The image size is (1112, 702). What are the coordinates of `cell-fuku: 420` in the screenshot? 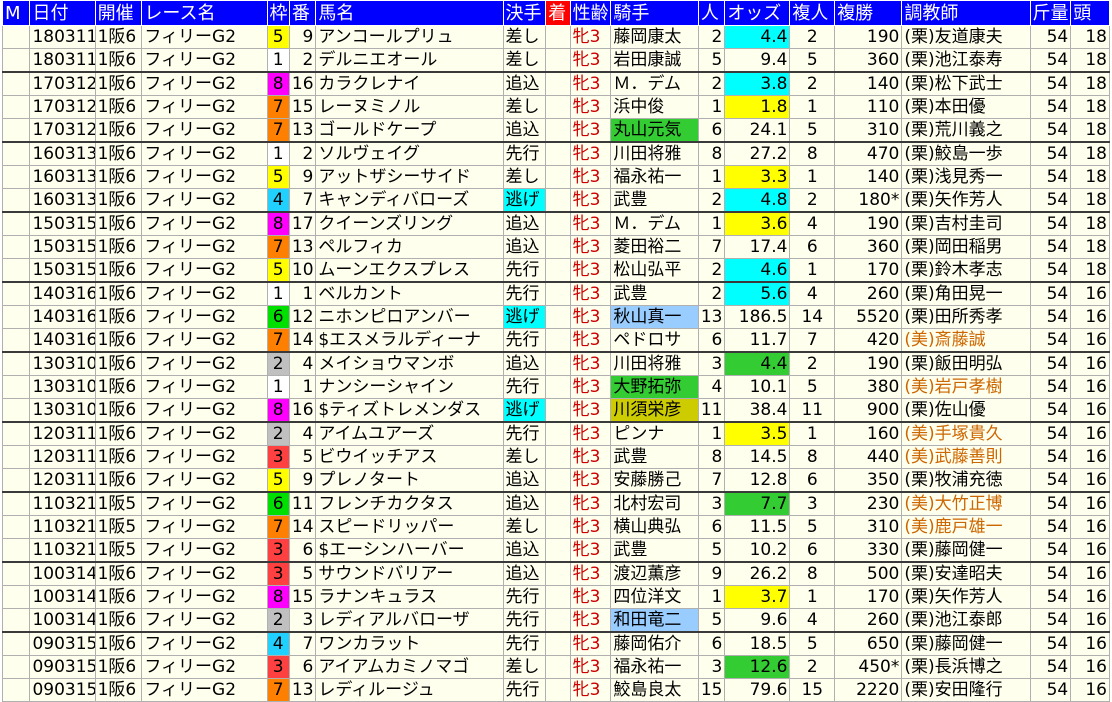 It's located at (868, 340).